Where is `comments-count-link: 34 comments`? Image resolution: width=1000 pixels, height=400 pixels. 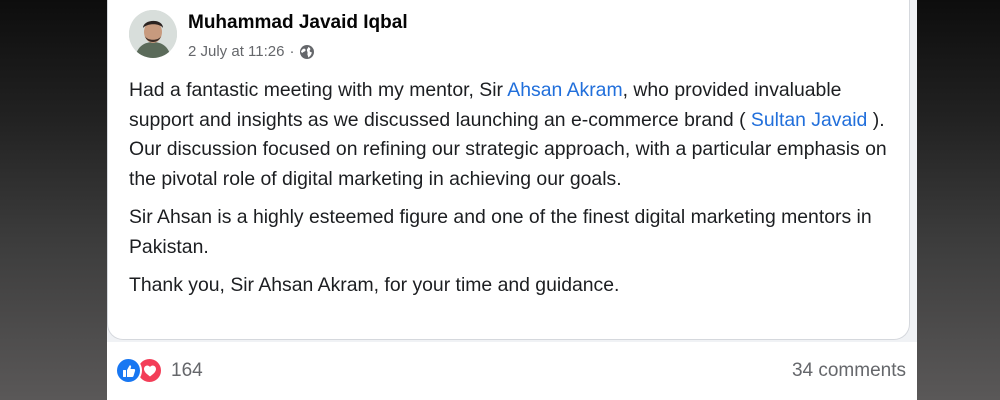
comments-count-link: 34 comments is located at coordinates (849, 371).